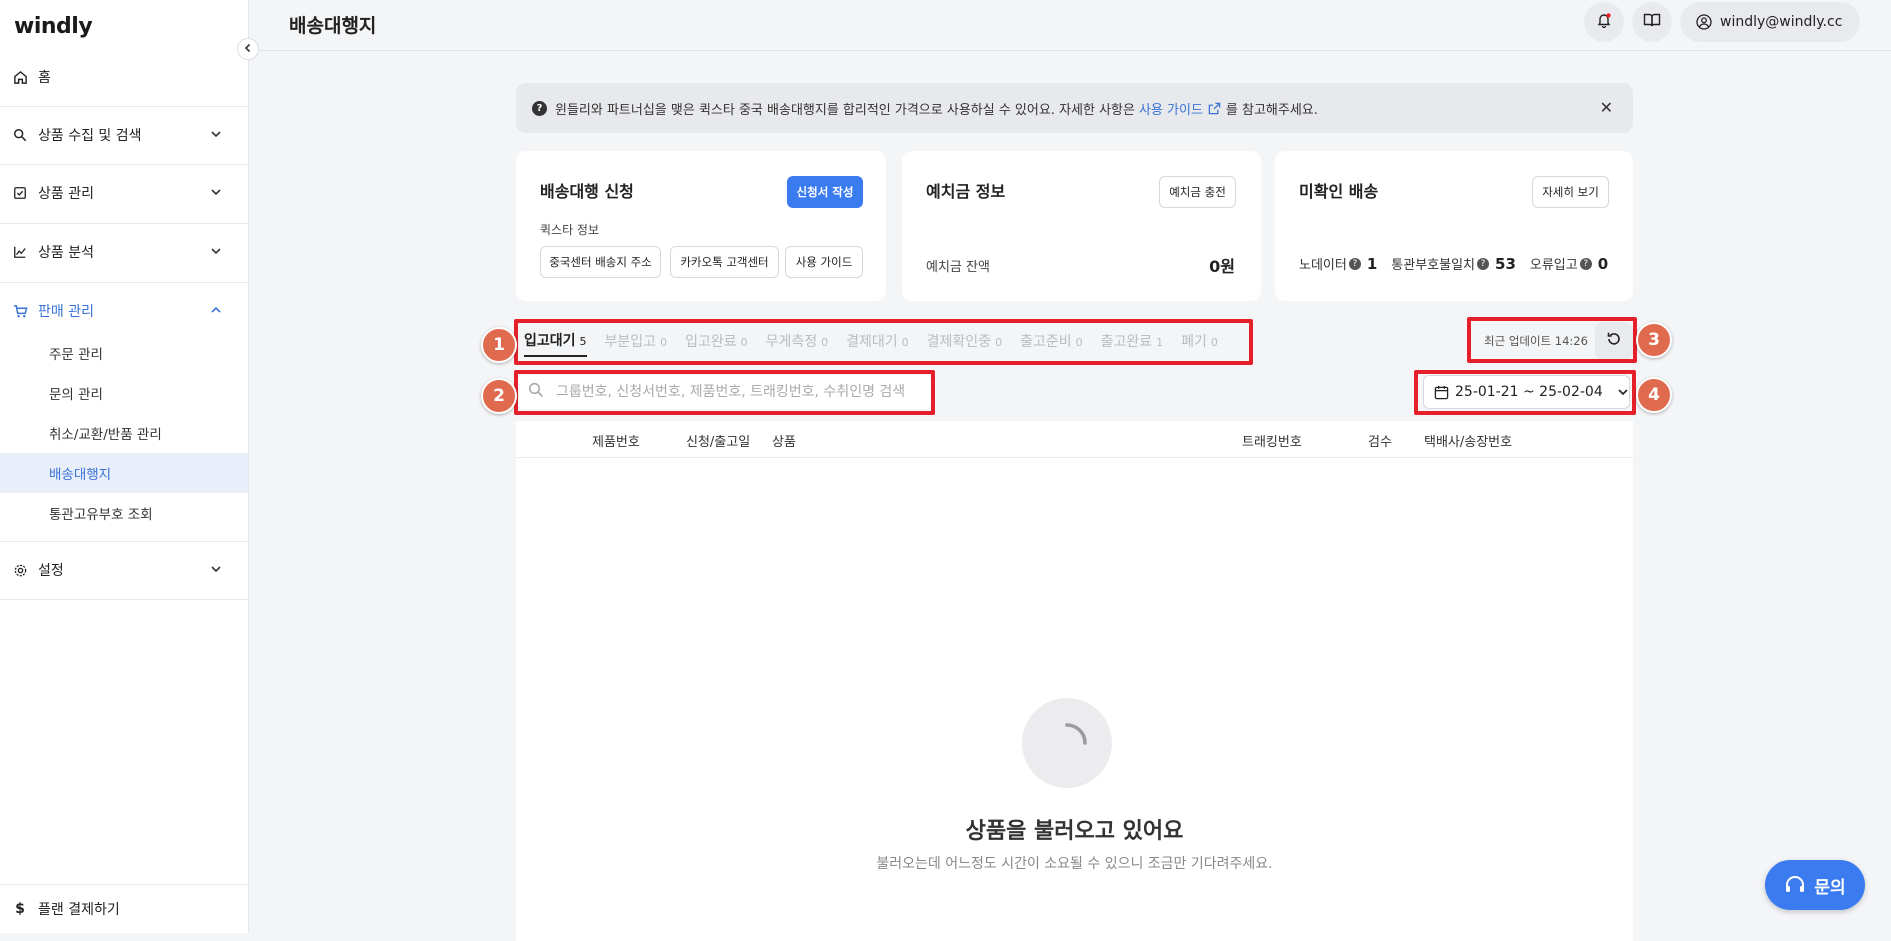 This screenshot has height=941, width=1891. Describe the element at coordinates (784, 442) in the screenshot. I see `column-header: 상품` at that location.